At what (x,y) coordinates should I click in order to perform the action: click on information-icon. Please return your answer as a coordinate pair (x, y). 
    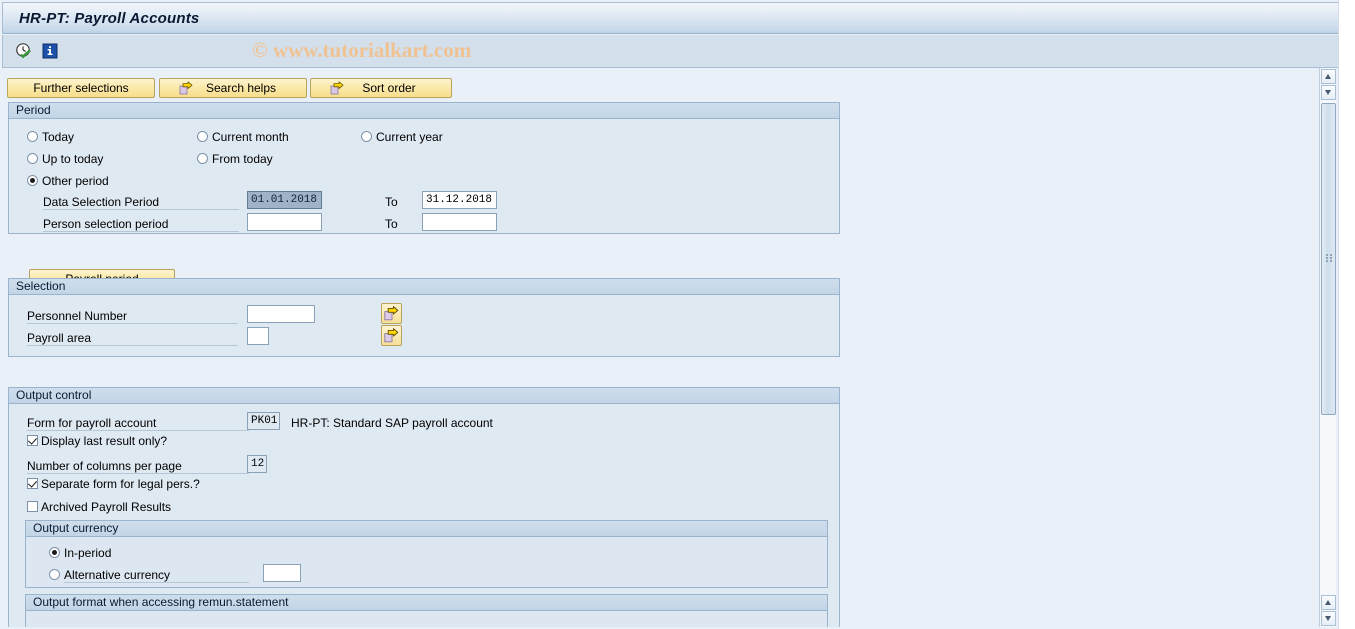
    Looking at the image, I should click on (50, 51).